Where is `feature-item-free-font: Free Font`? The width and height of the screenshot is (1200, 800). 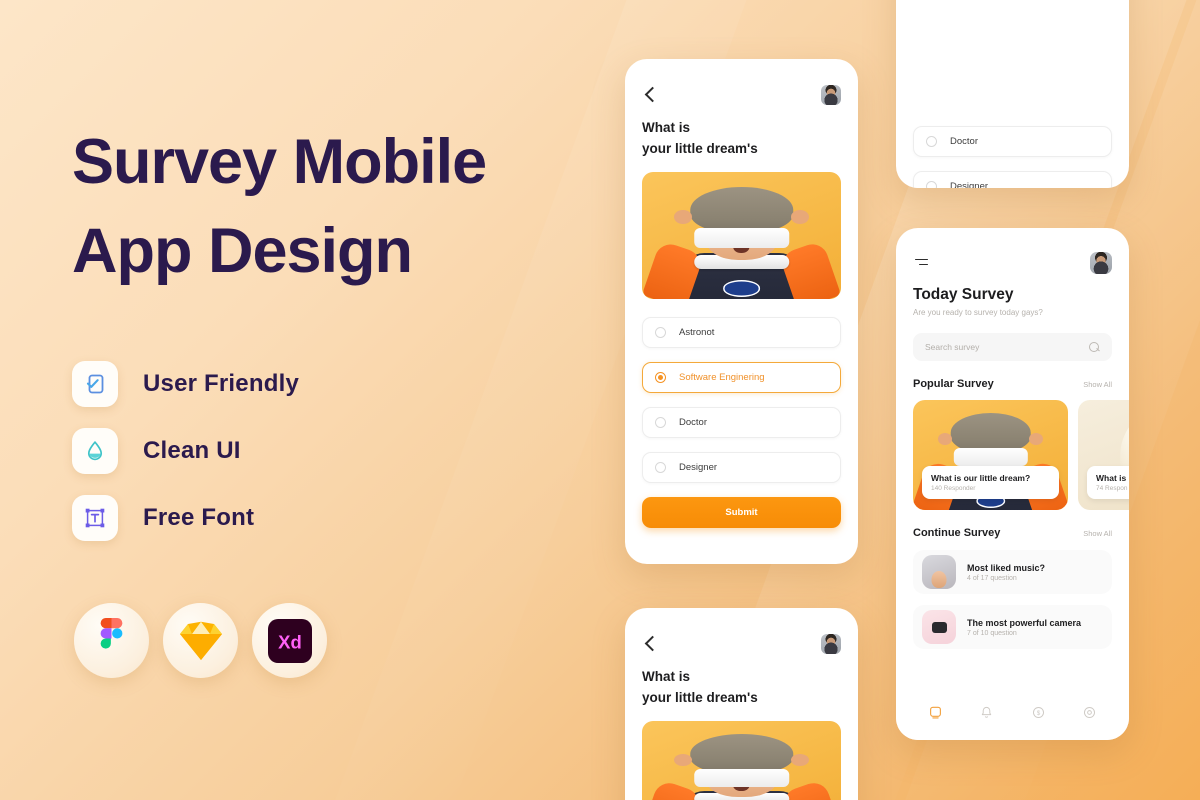
feature-item-free-font: Free Font is located at coordinates (185, 517).